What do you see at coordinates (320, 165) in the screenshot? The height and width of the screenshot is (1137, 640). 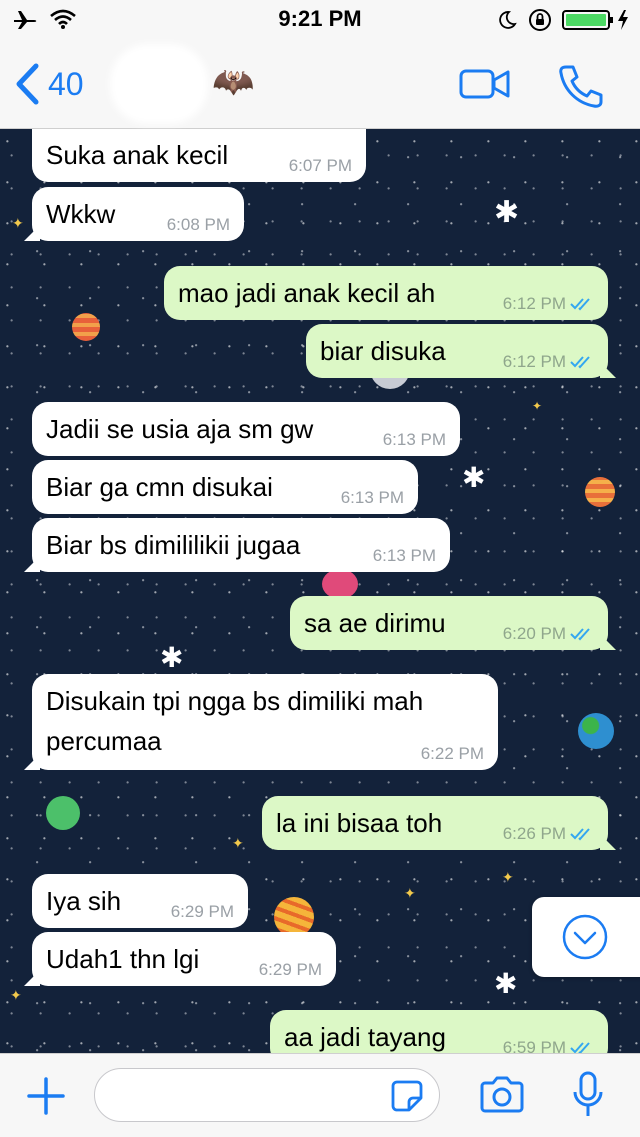 I see `message-timestamp: 6:07 PM` at bounding box center [320, 165].